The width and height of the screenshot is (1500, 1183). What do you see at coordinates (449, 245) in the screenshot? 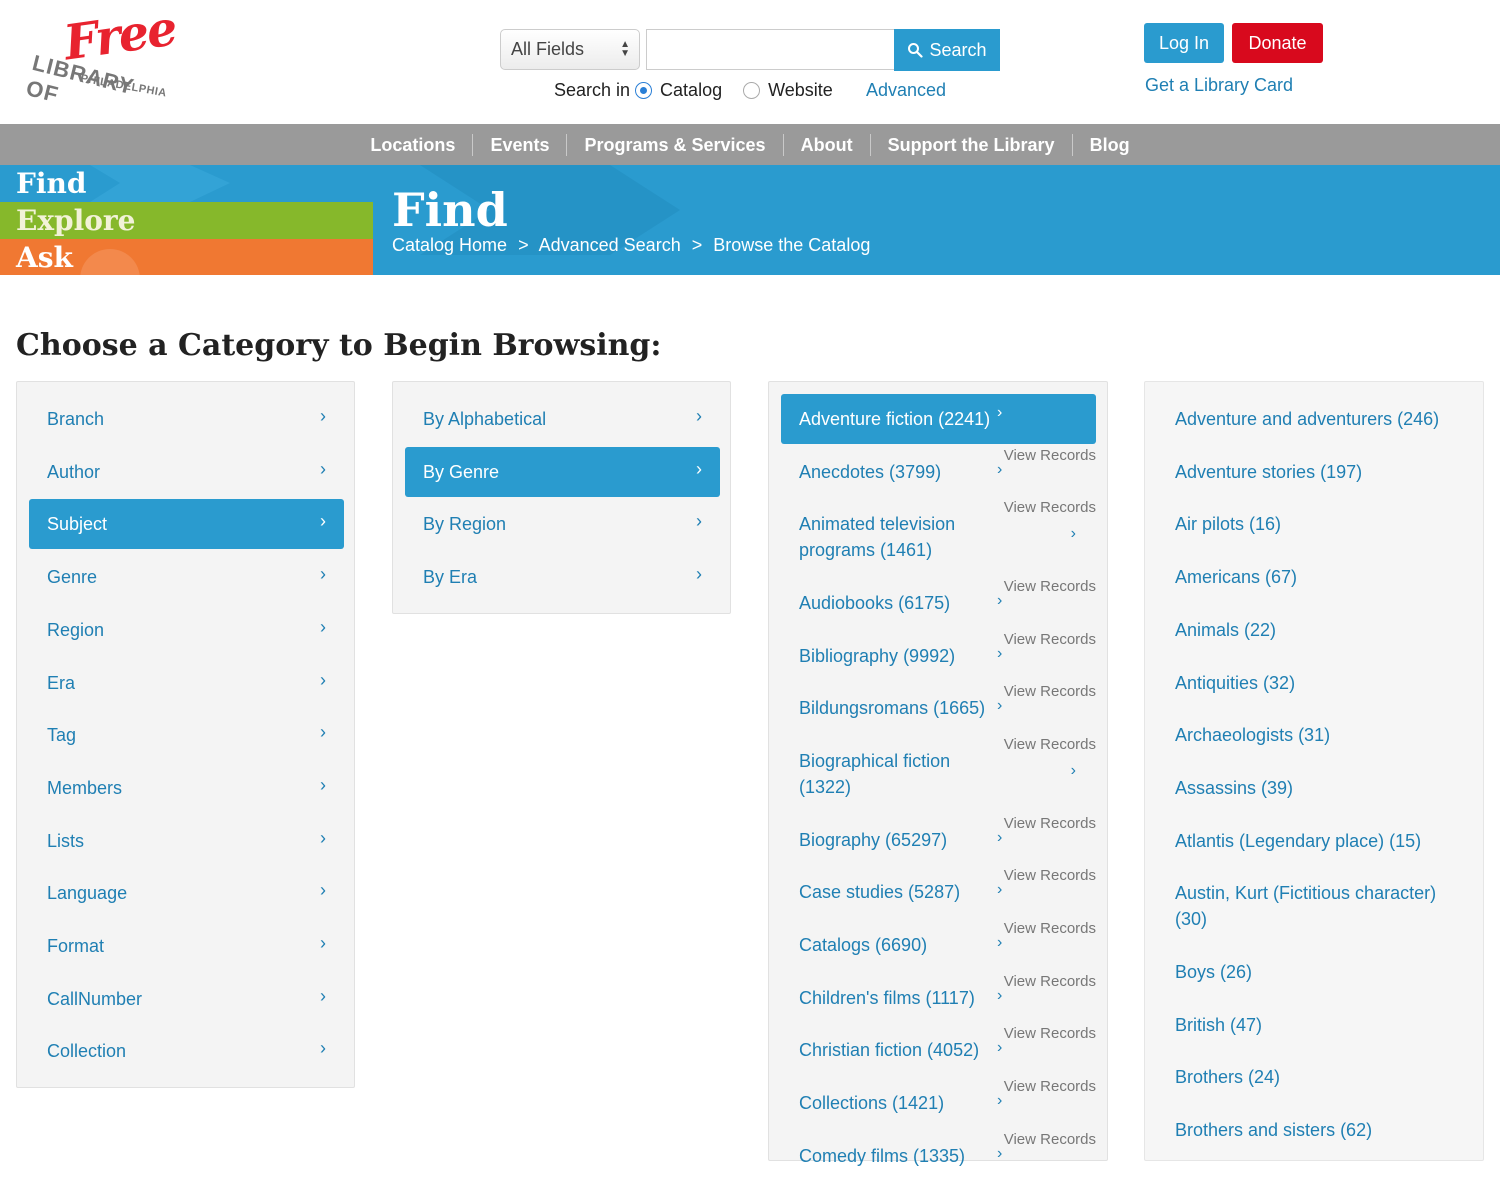
I see `breadcrumb-catalog-home: Catalog Home` at bounding box center [449, 245].